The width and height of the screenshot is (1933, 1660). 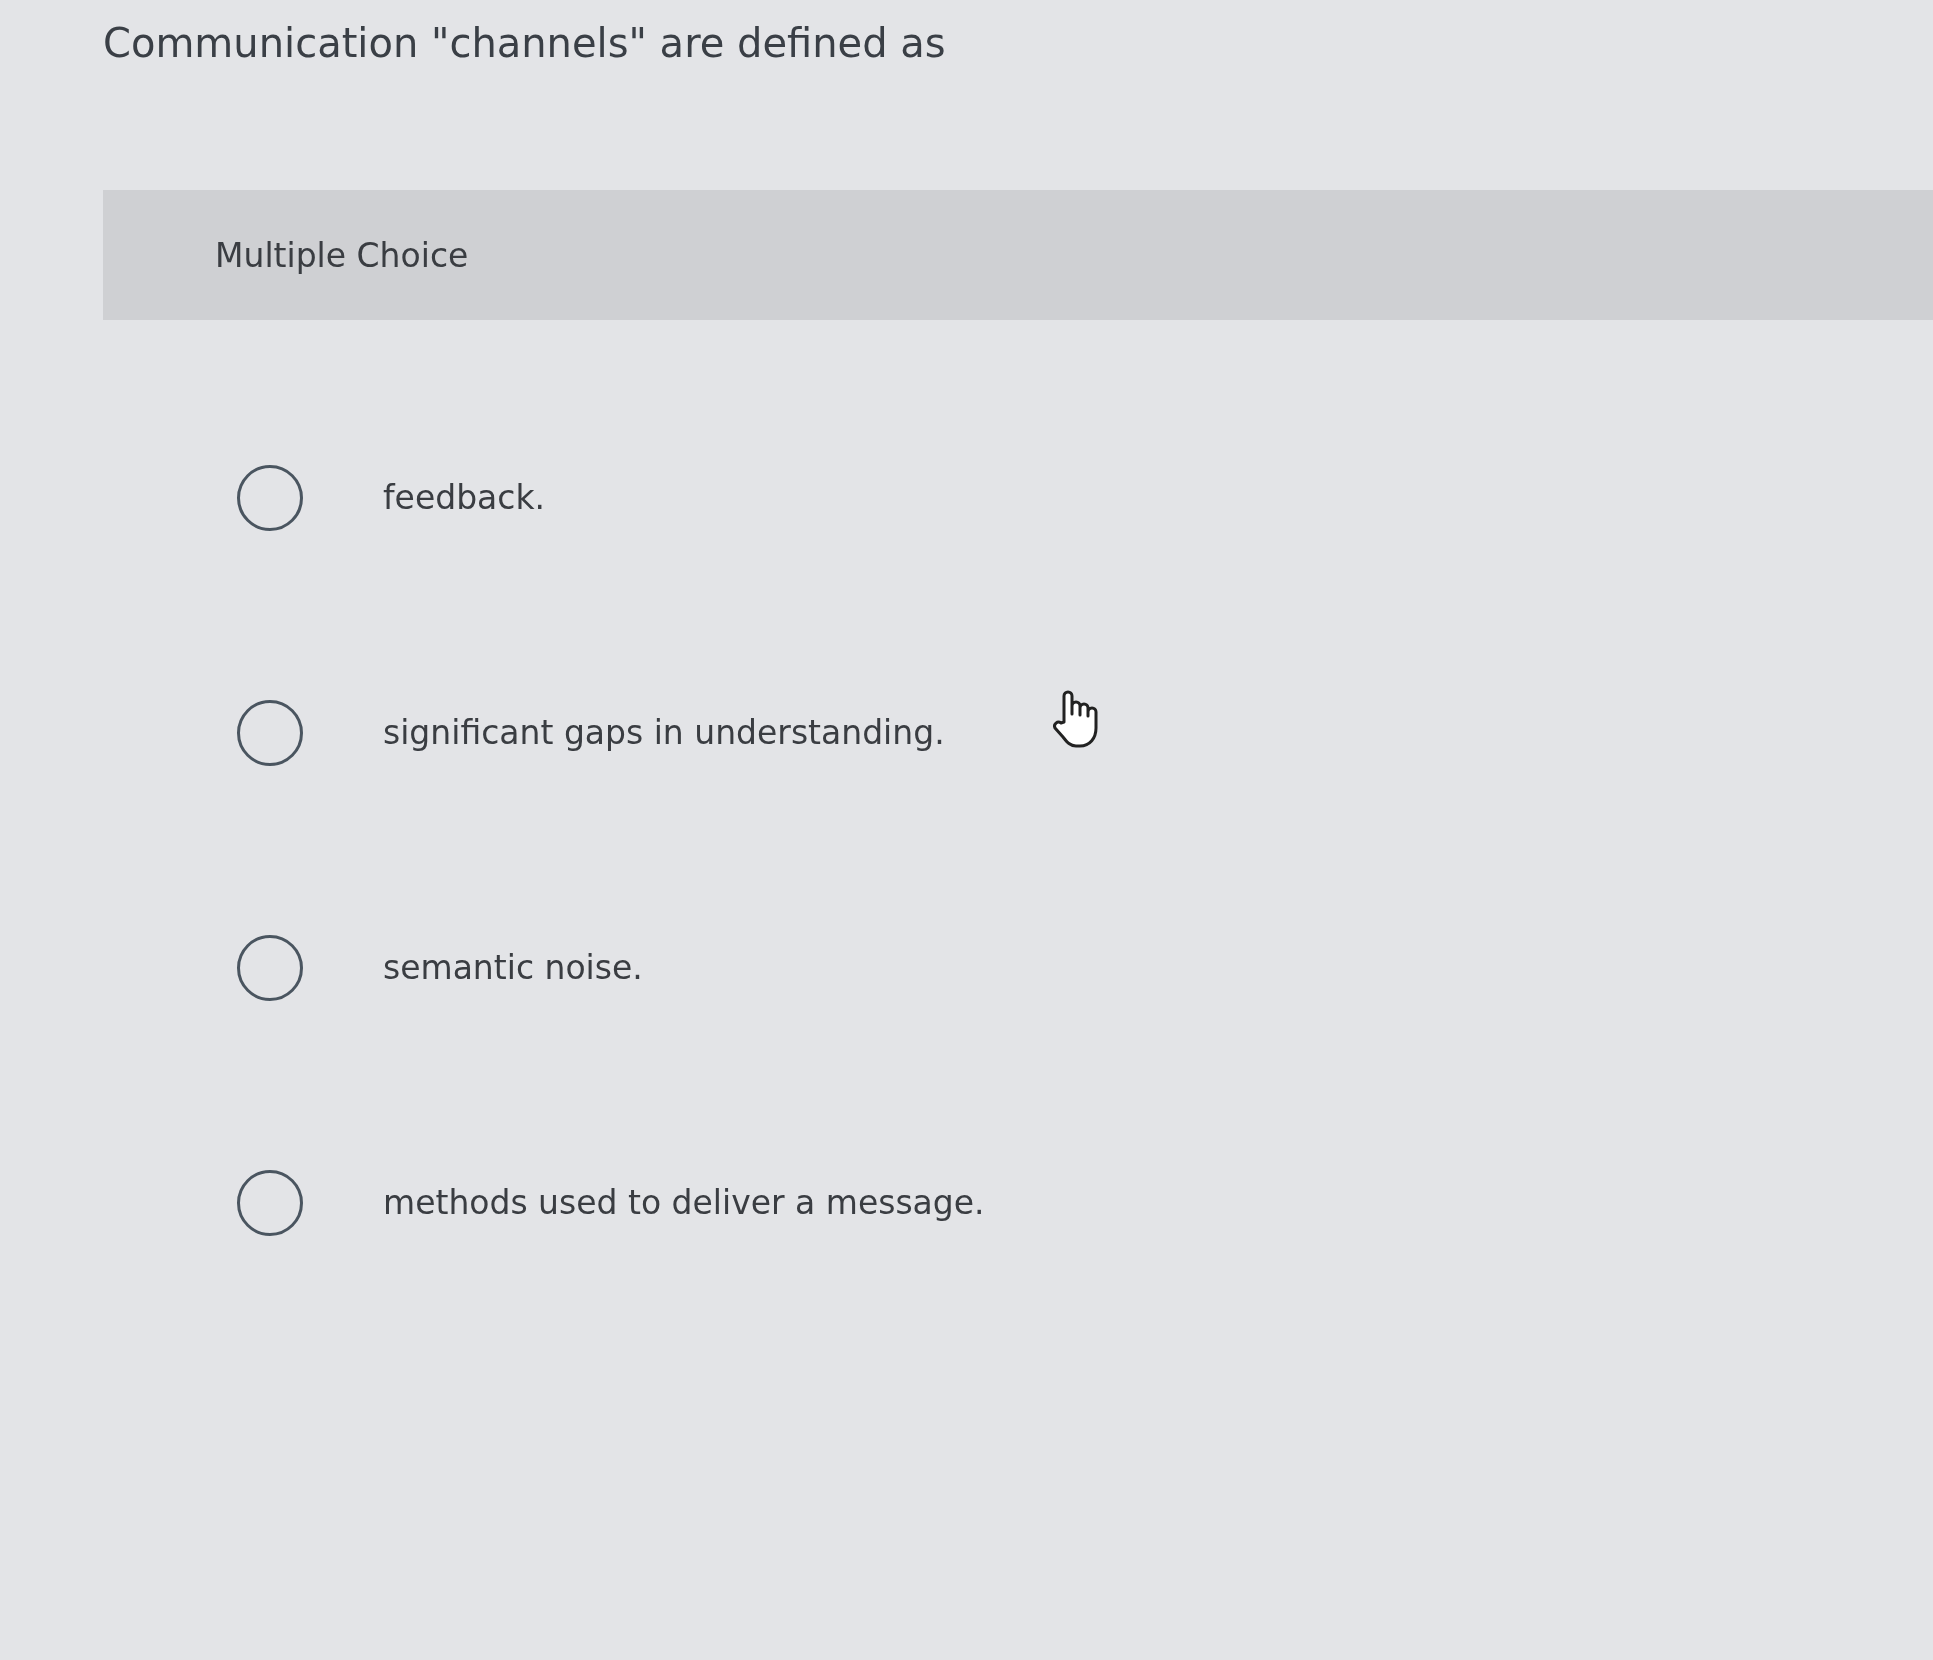 I want to click on question-text: Communication "channels" are defined as, so click(x=524, y=43).